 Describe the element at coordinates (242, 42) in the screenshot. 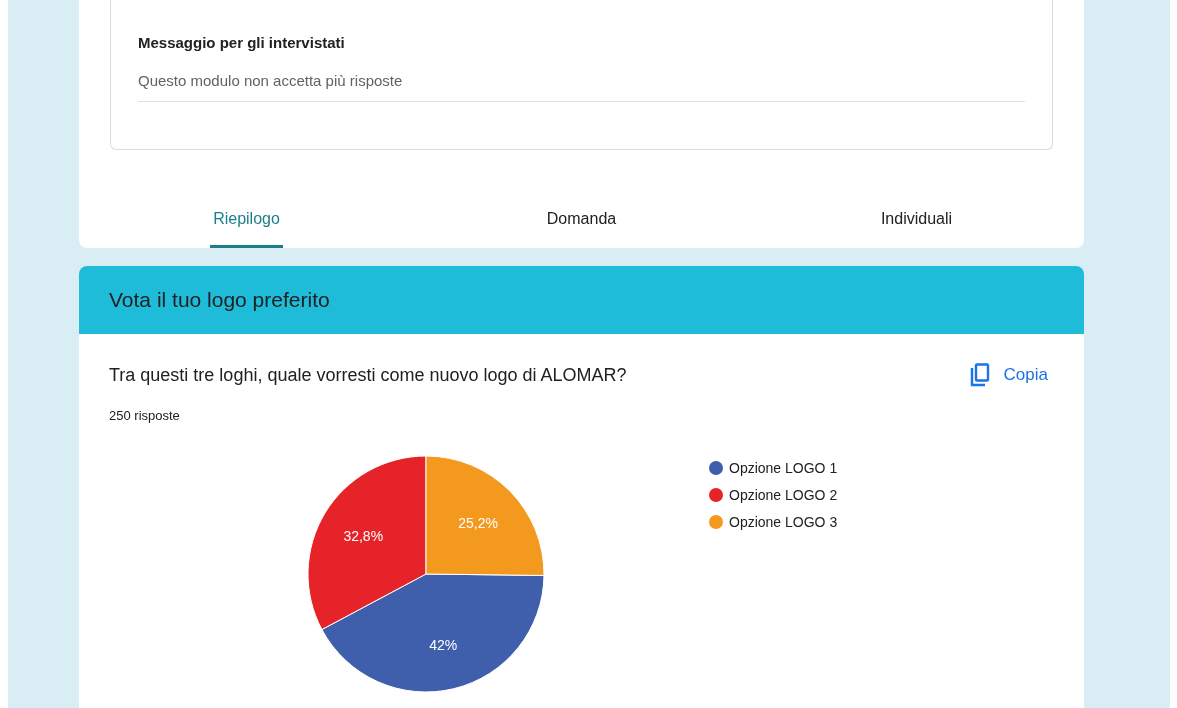

I see `field-label: Messaggio per gli intervistati` at that location.